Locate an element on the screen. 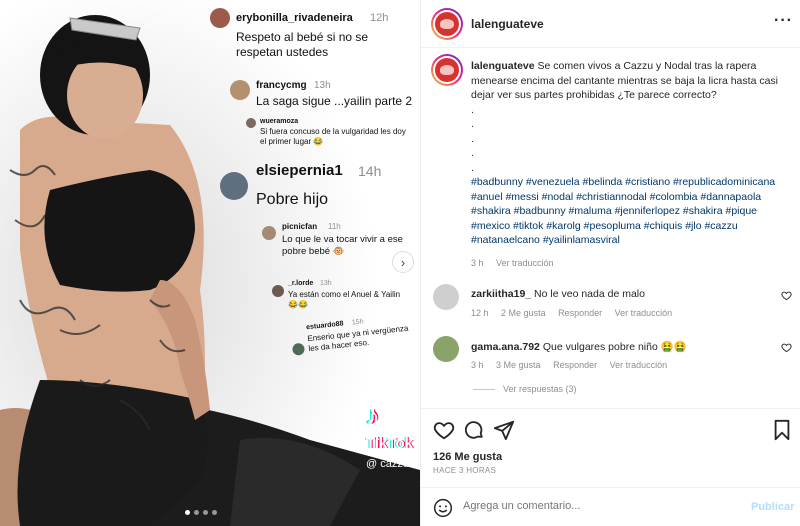 The image size is (800, 526). overlay-comment-text: Ya están como el Anuel & Yailin 😂😂 is located at coordinates (344, 299).